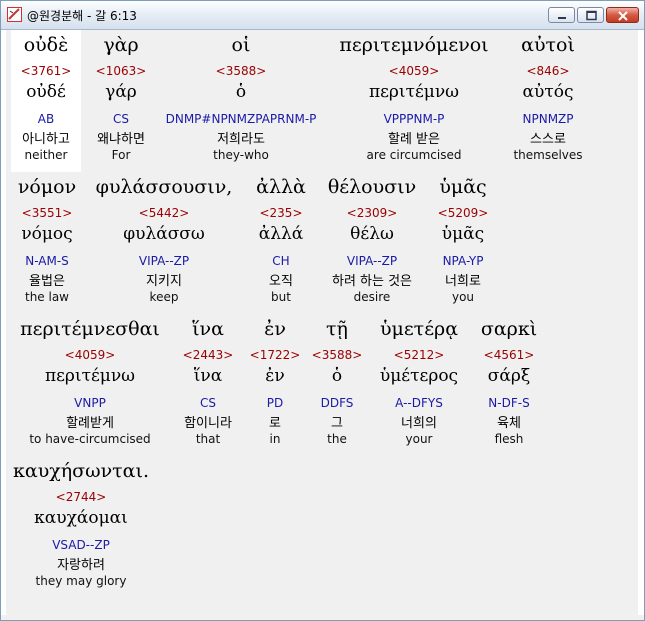  Describe the element at coordinates (322, 15) in the screenshot. I see `title-bar: @원경분해 - 갈 6:13` at that location.